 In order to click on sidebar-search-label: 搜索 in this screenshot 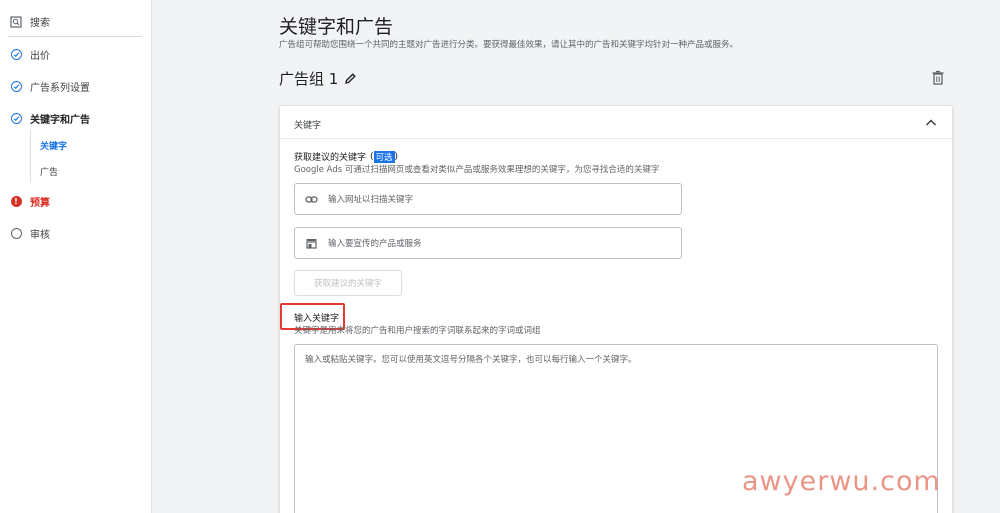, I will do `click(40, 23)`.